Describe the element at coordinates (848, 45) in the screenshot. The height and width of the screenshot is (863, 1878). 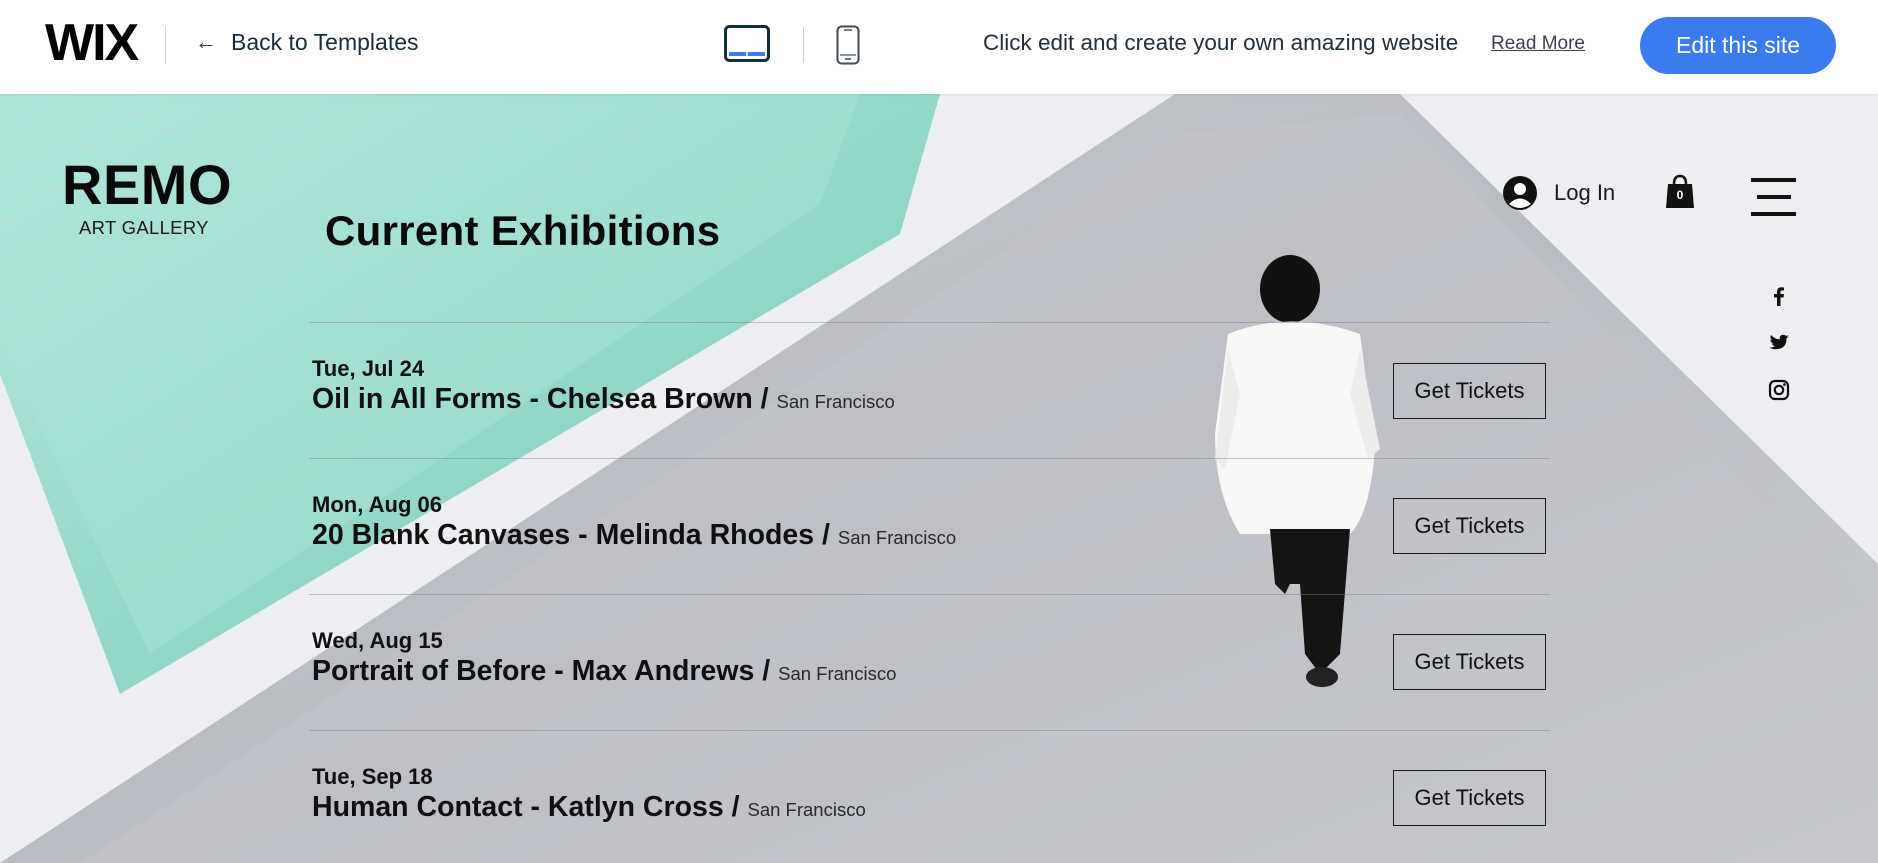
I see `mobile-view-icon` at that location.